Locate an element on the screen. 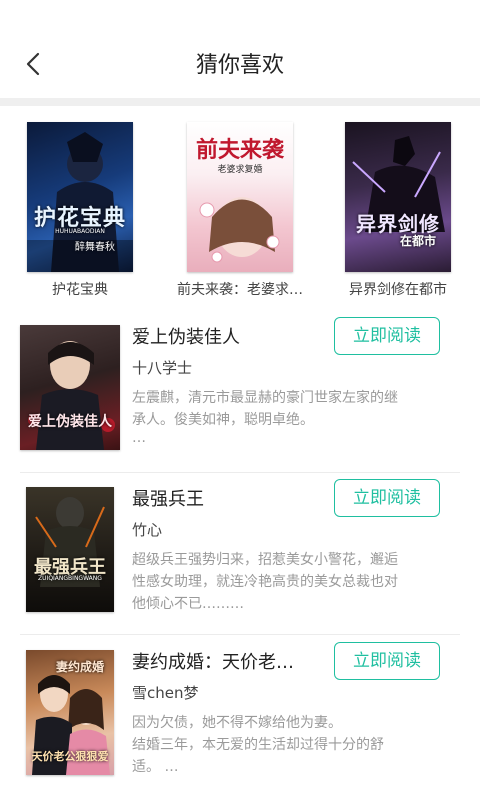 The width and height of the screenshot is (480, 800). featured-book-3: 异界剑修 在都市 异界剑修在都市 is located at coordinates (398, 210).